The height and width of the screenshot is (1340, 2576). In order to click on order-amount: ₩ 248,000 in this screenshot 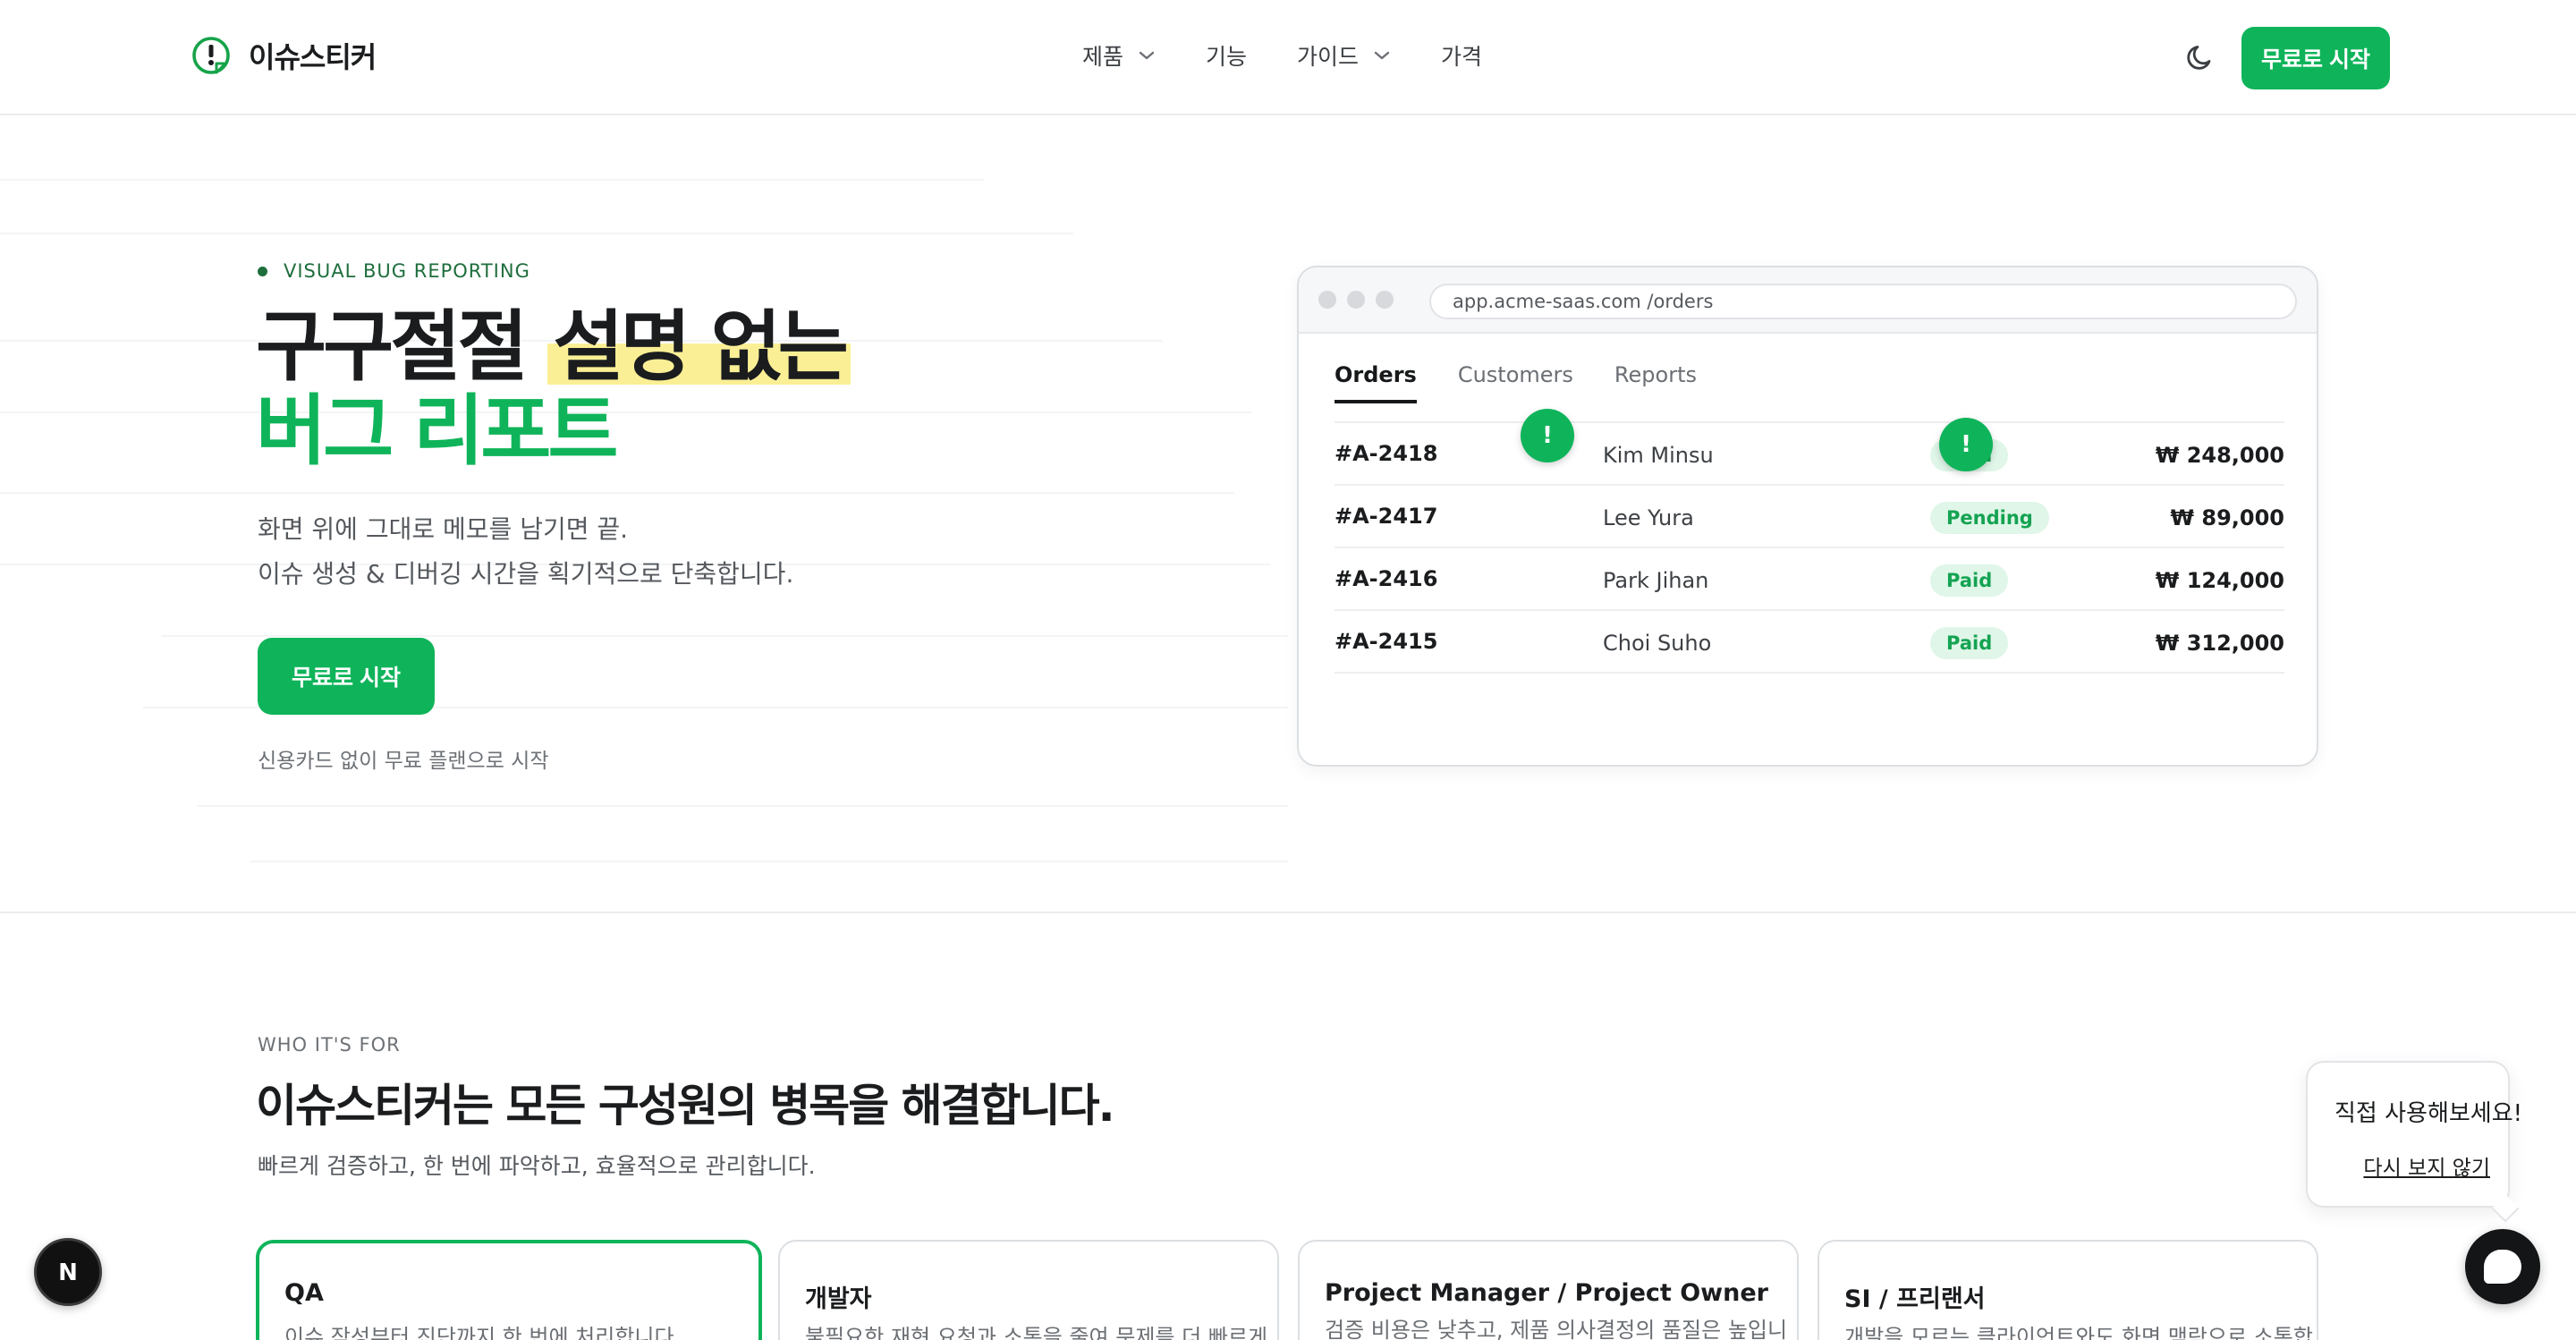, I will do `click(2219, 455)`.